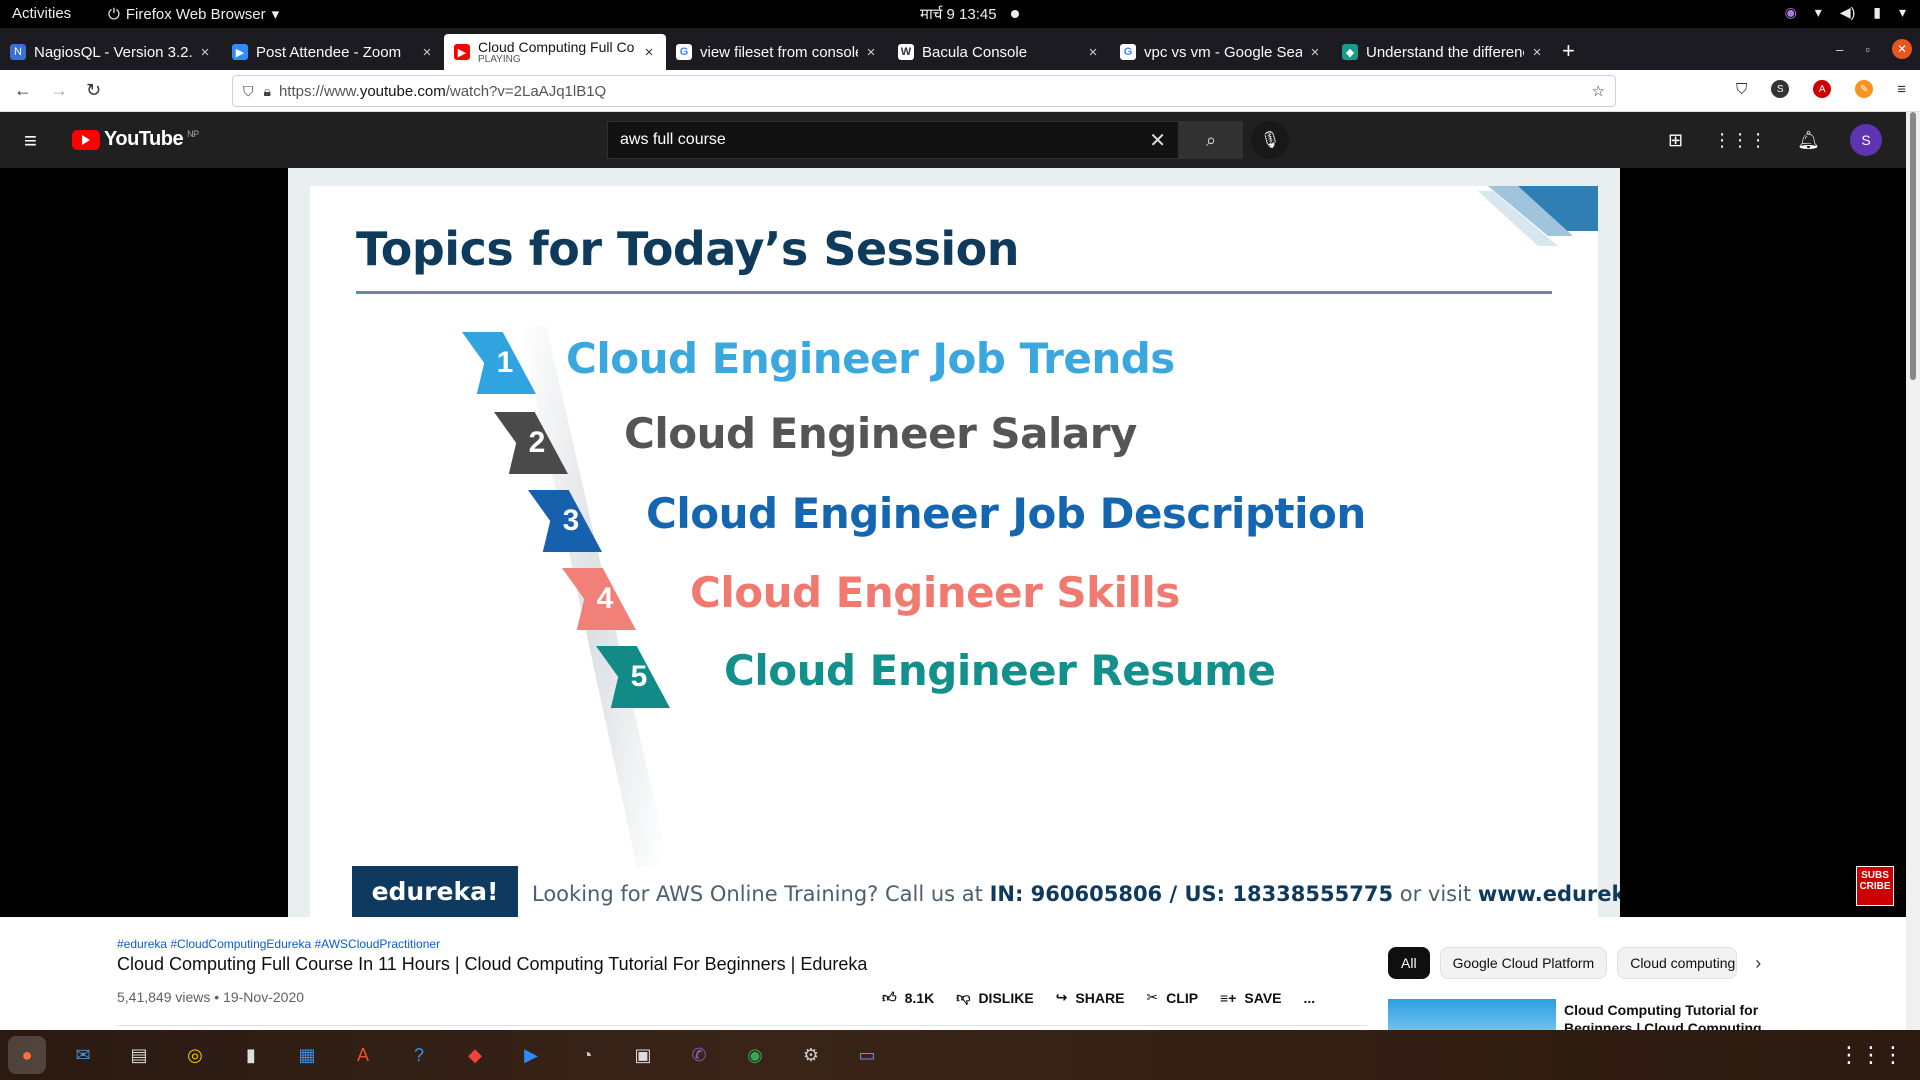 The width and height of the screenshot is (1920, 1080). Describe the element at coordinates (867, 1055) in the screenshot. I see `screen-recorder-icon: ▭` at that location.